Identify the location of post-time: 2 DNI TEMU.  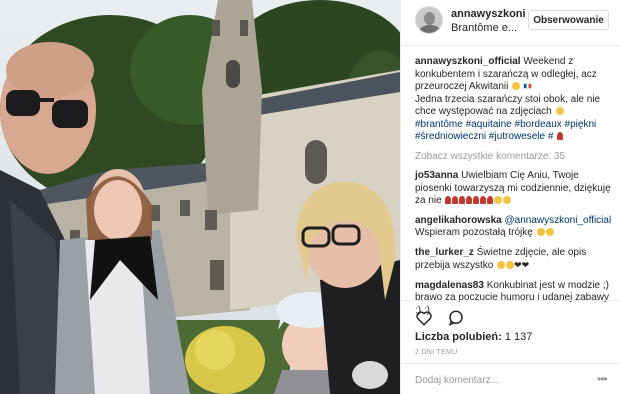
(436, 352).